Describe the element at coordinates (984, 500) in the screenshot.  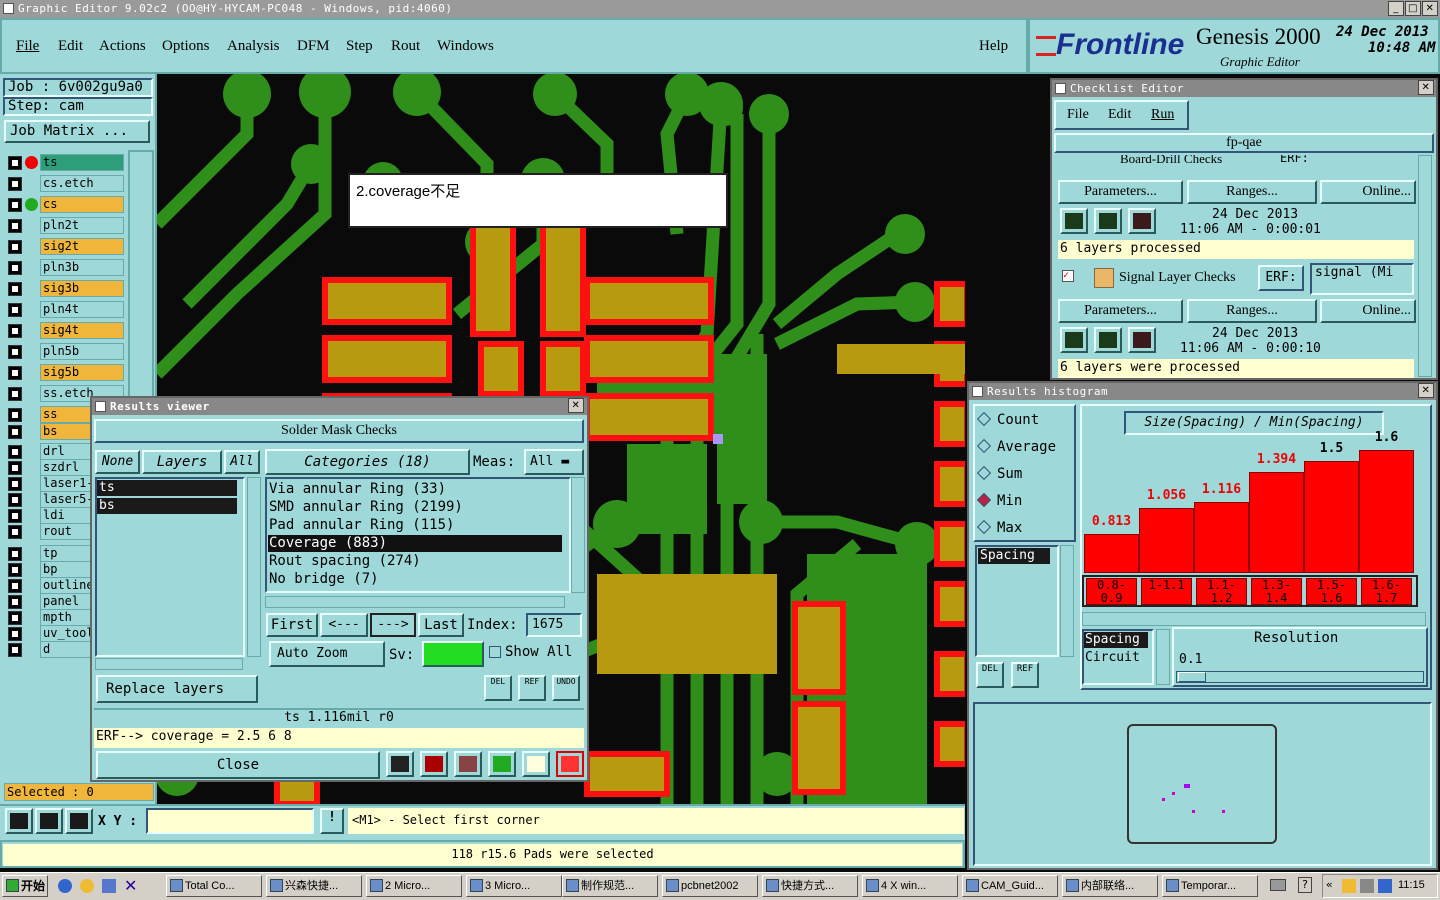
I see `radio-icon` at that location.